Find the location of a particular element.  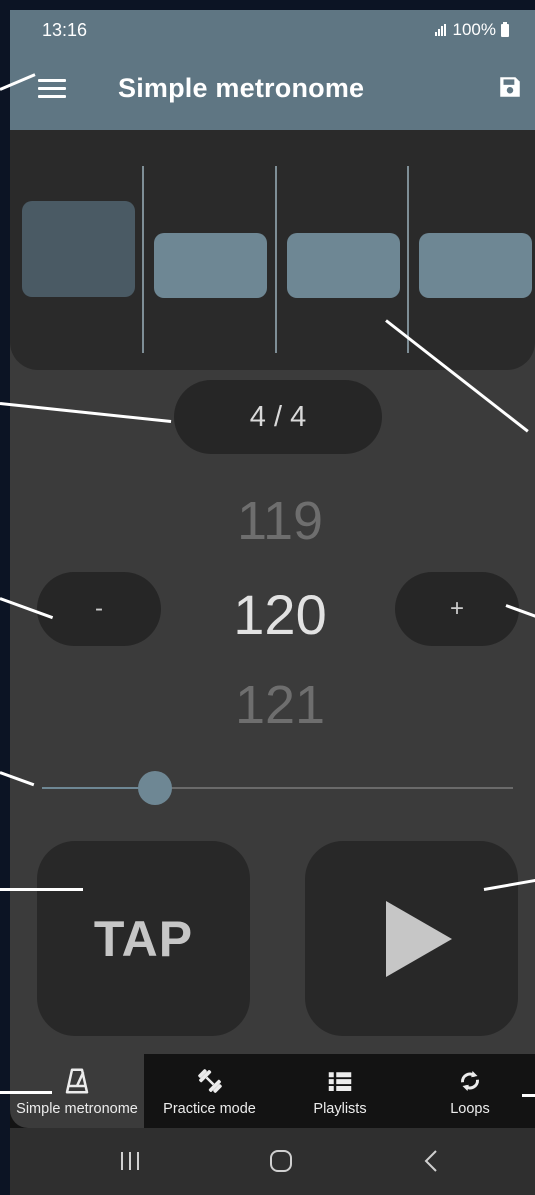

nav-label: Practice mode is located at coordinates (209, 1109).